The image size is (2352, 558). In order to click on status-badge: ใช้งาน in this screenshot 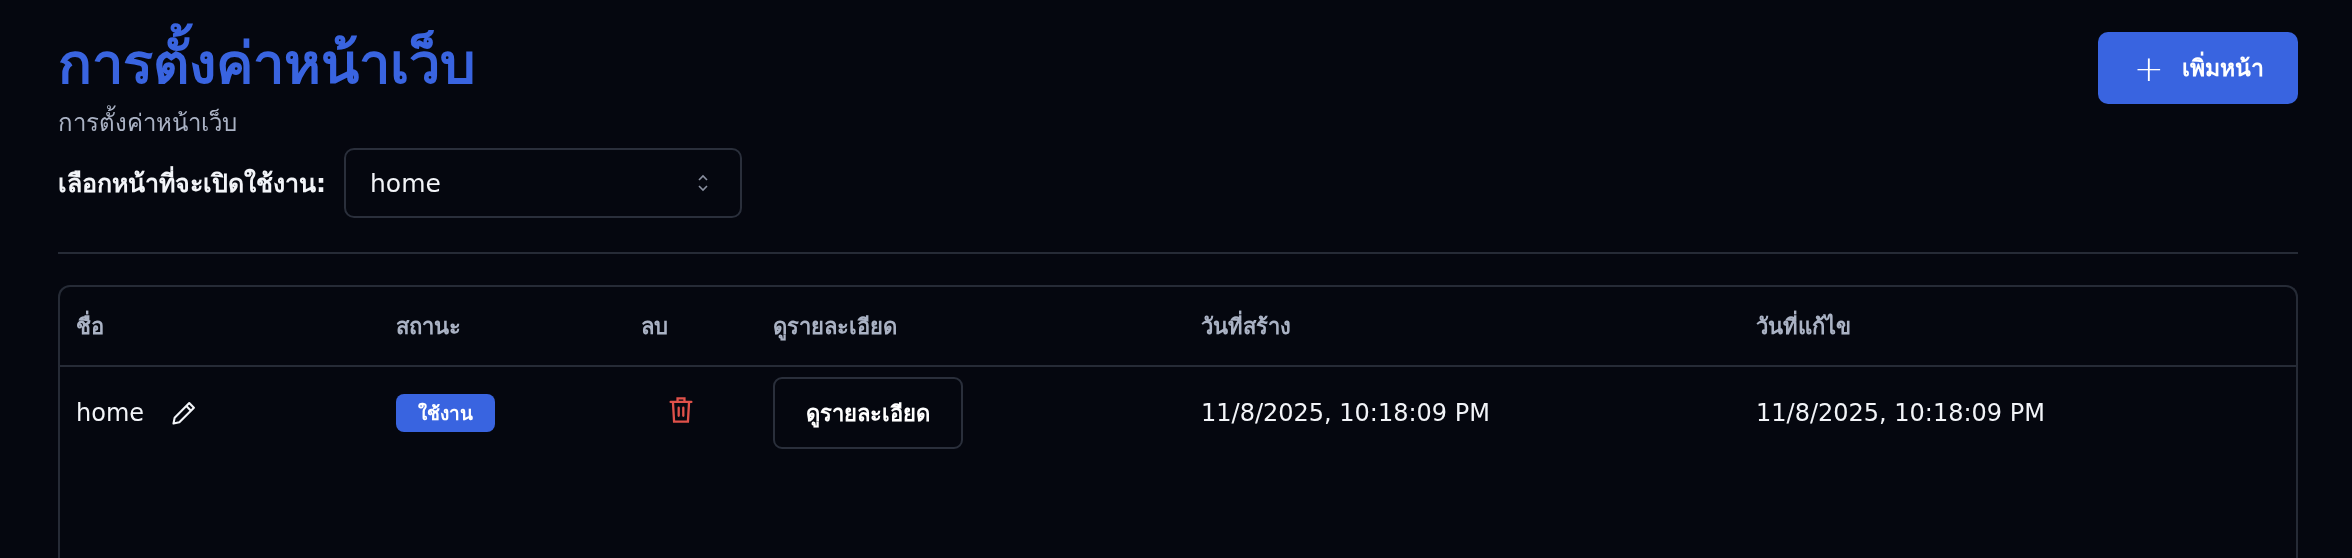, I will do `click(445, 413)`.